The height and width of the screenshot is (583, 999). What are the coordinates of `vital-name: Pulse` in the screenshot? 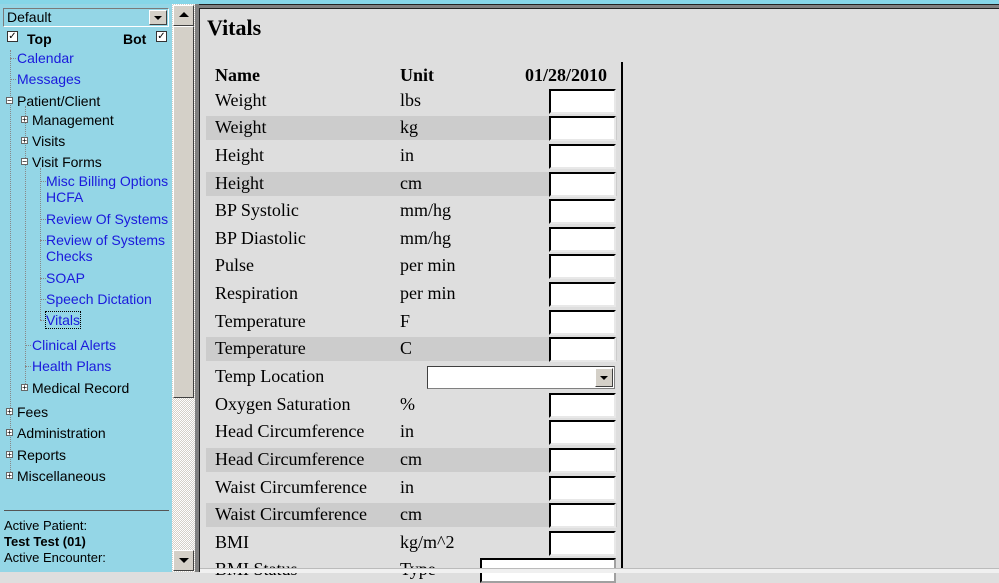 It's located at (235, 265).